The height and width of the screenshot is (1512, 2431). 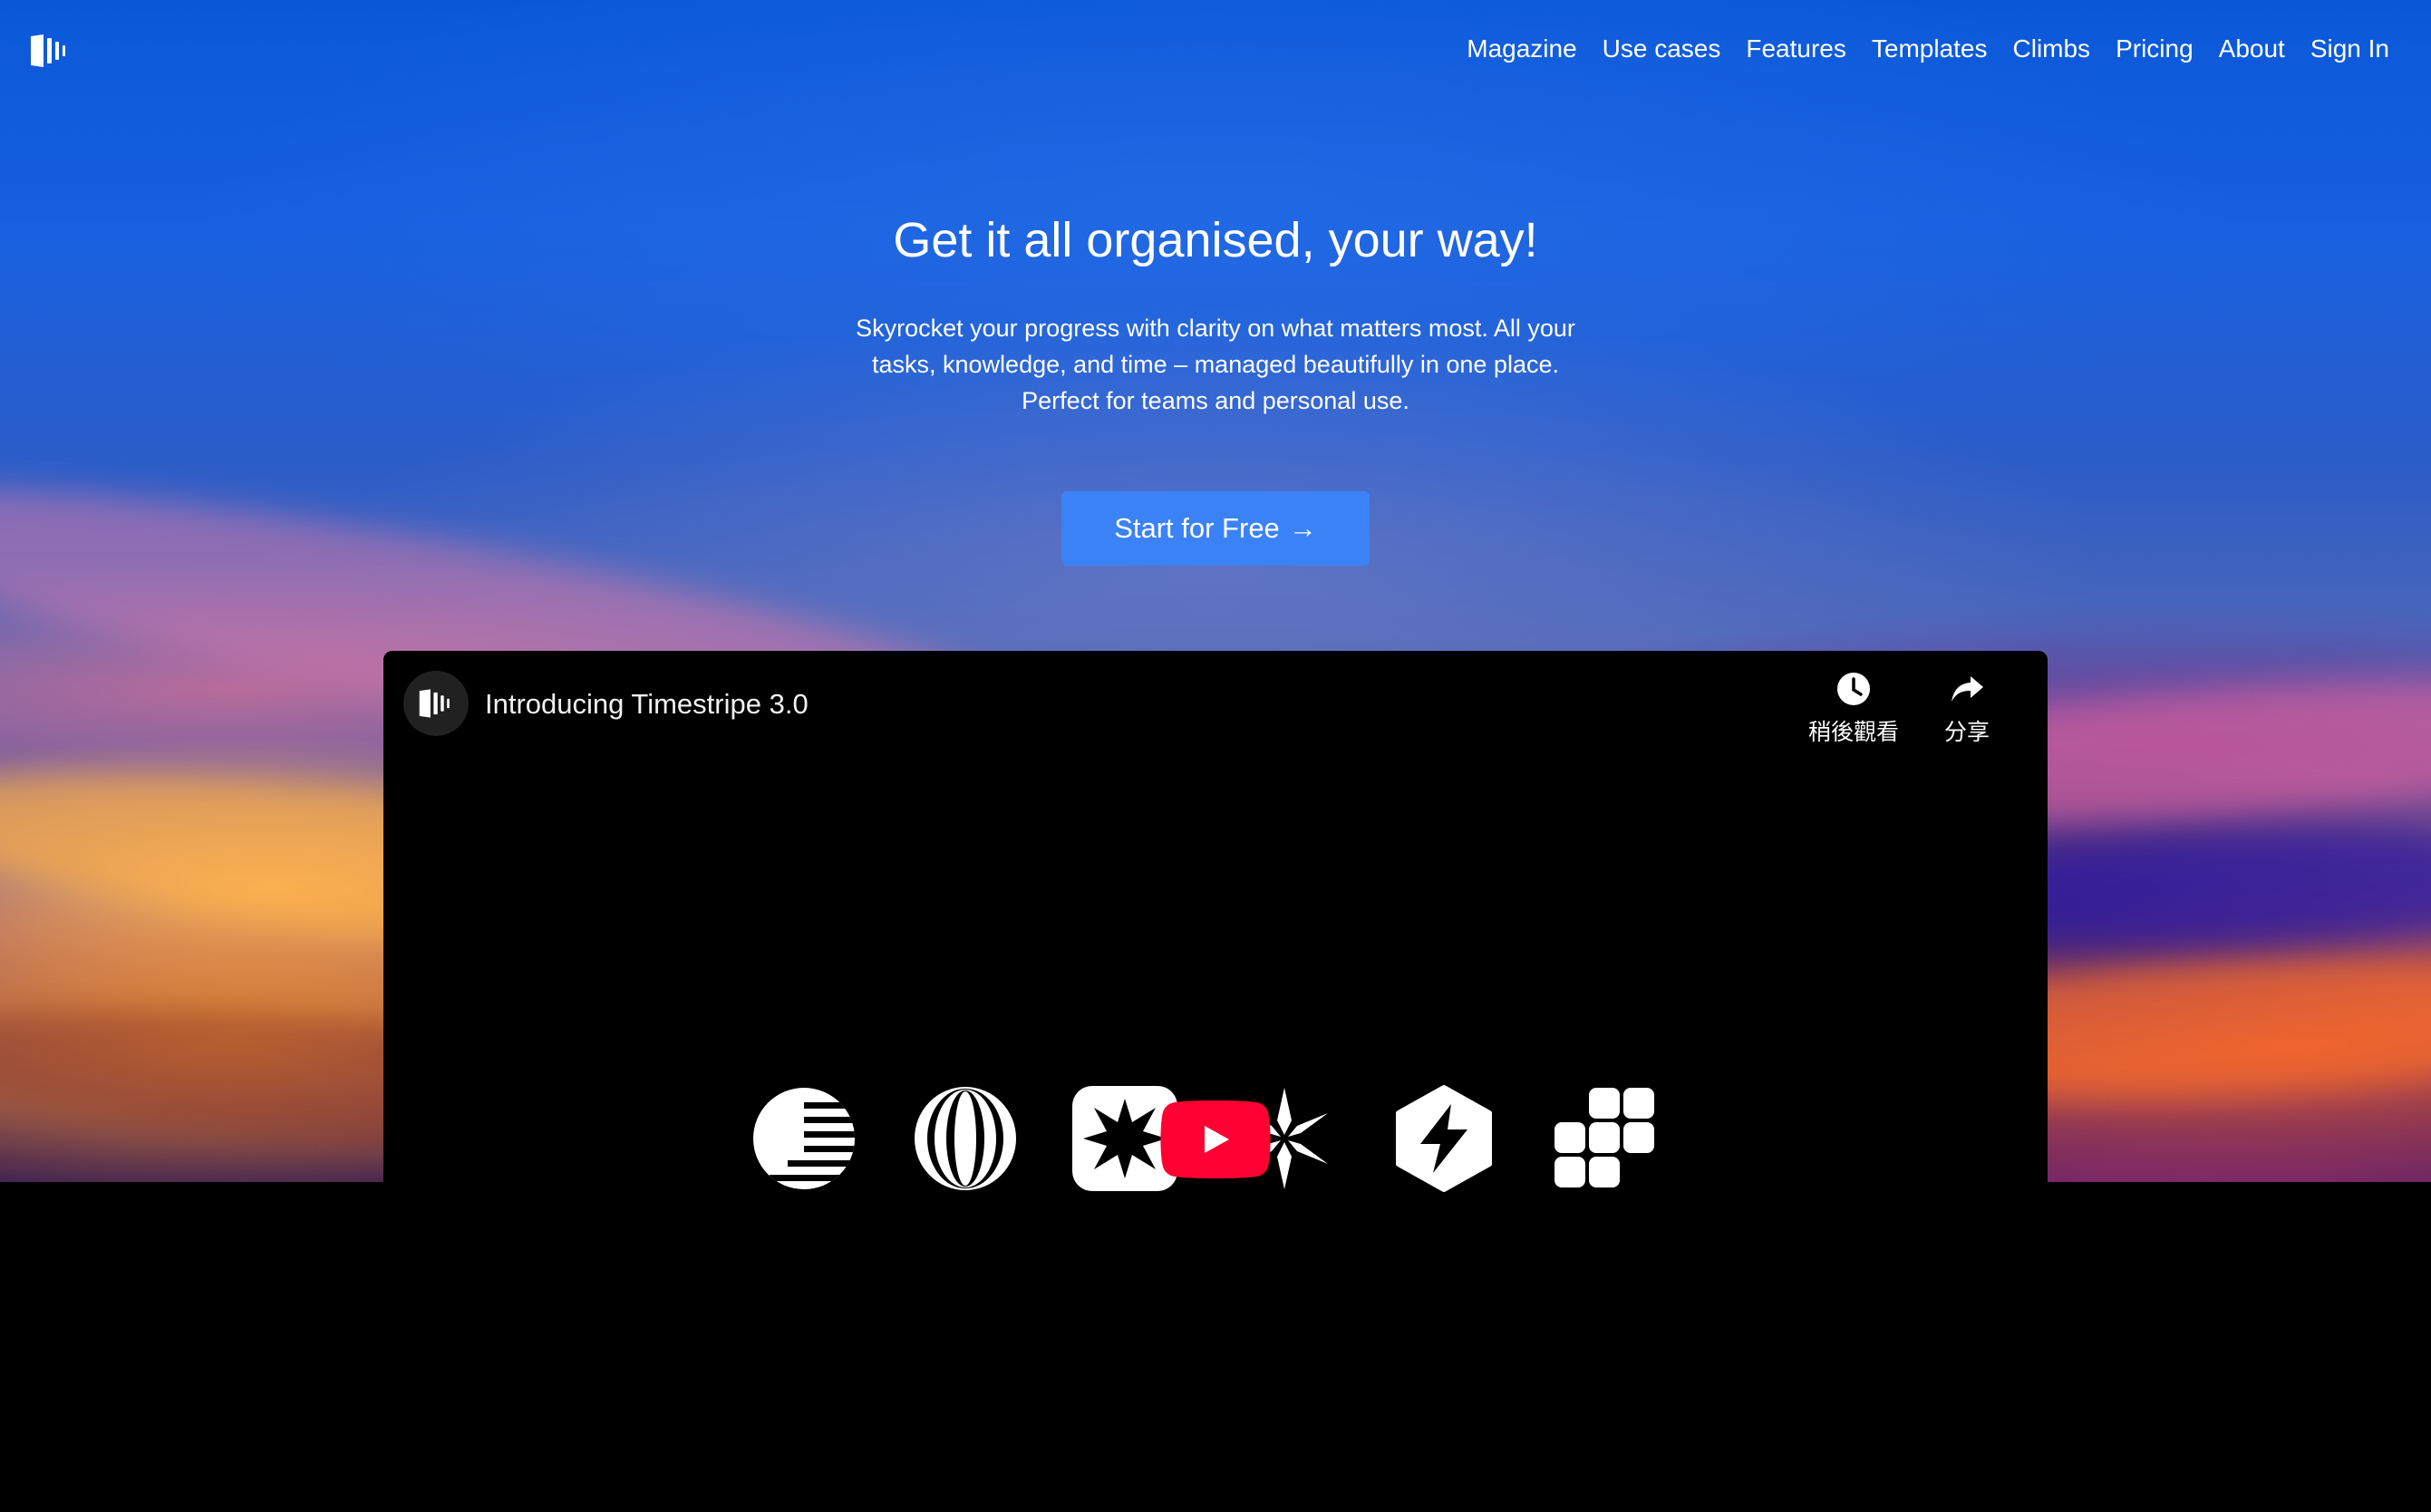 I want to click on cta-label: Start for Free, so click(x=1197, y=528).